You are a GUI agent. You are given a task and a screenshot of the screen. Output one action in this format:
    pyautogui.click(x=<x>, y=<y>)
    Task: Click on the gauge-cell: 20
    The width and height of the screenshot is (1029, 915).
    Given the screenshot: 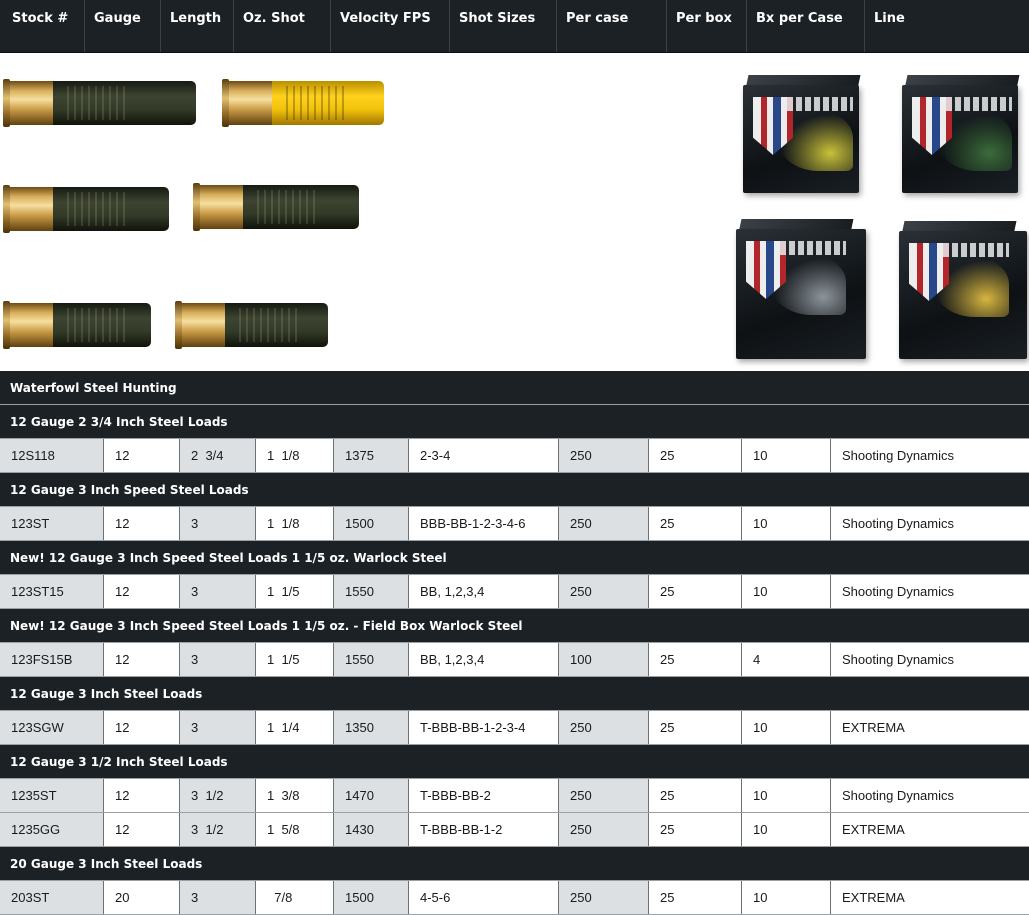 What is the action you would take?
    pyautogui.click(x=142, y=897)
    